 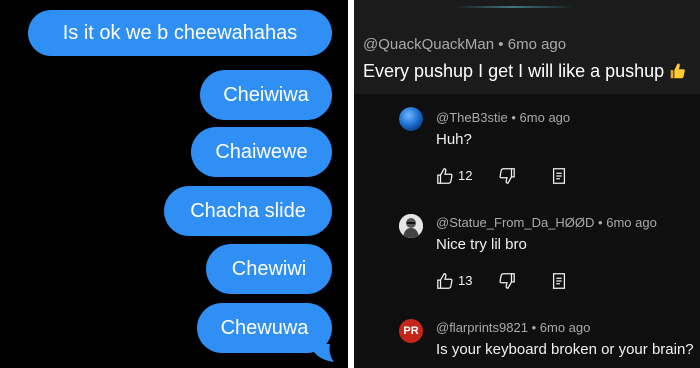 I want to click on comment-author: @QuackQuackMan, so click(x=428, y=44).